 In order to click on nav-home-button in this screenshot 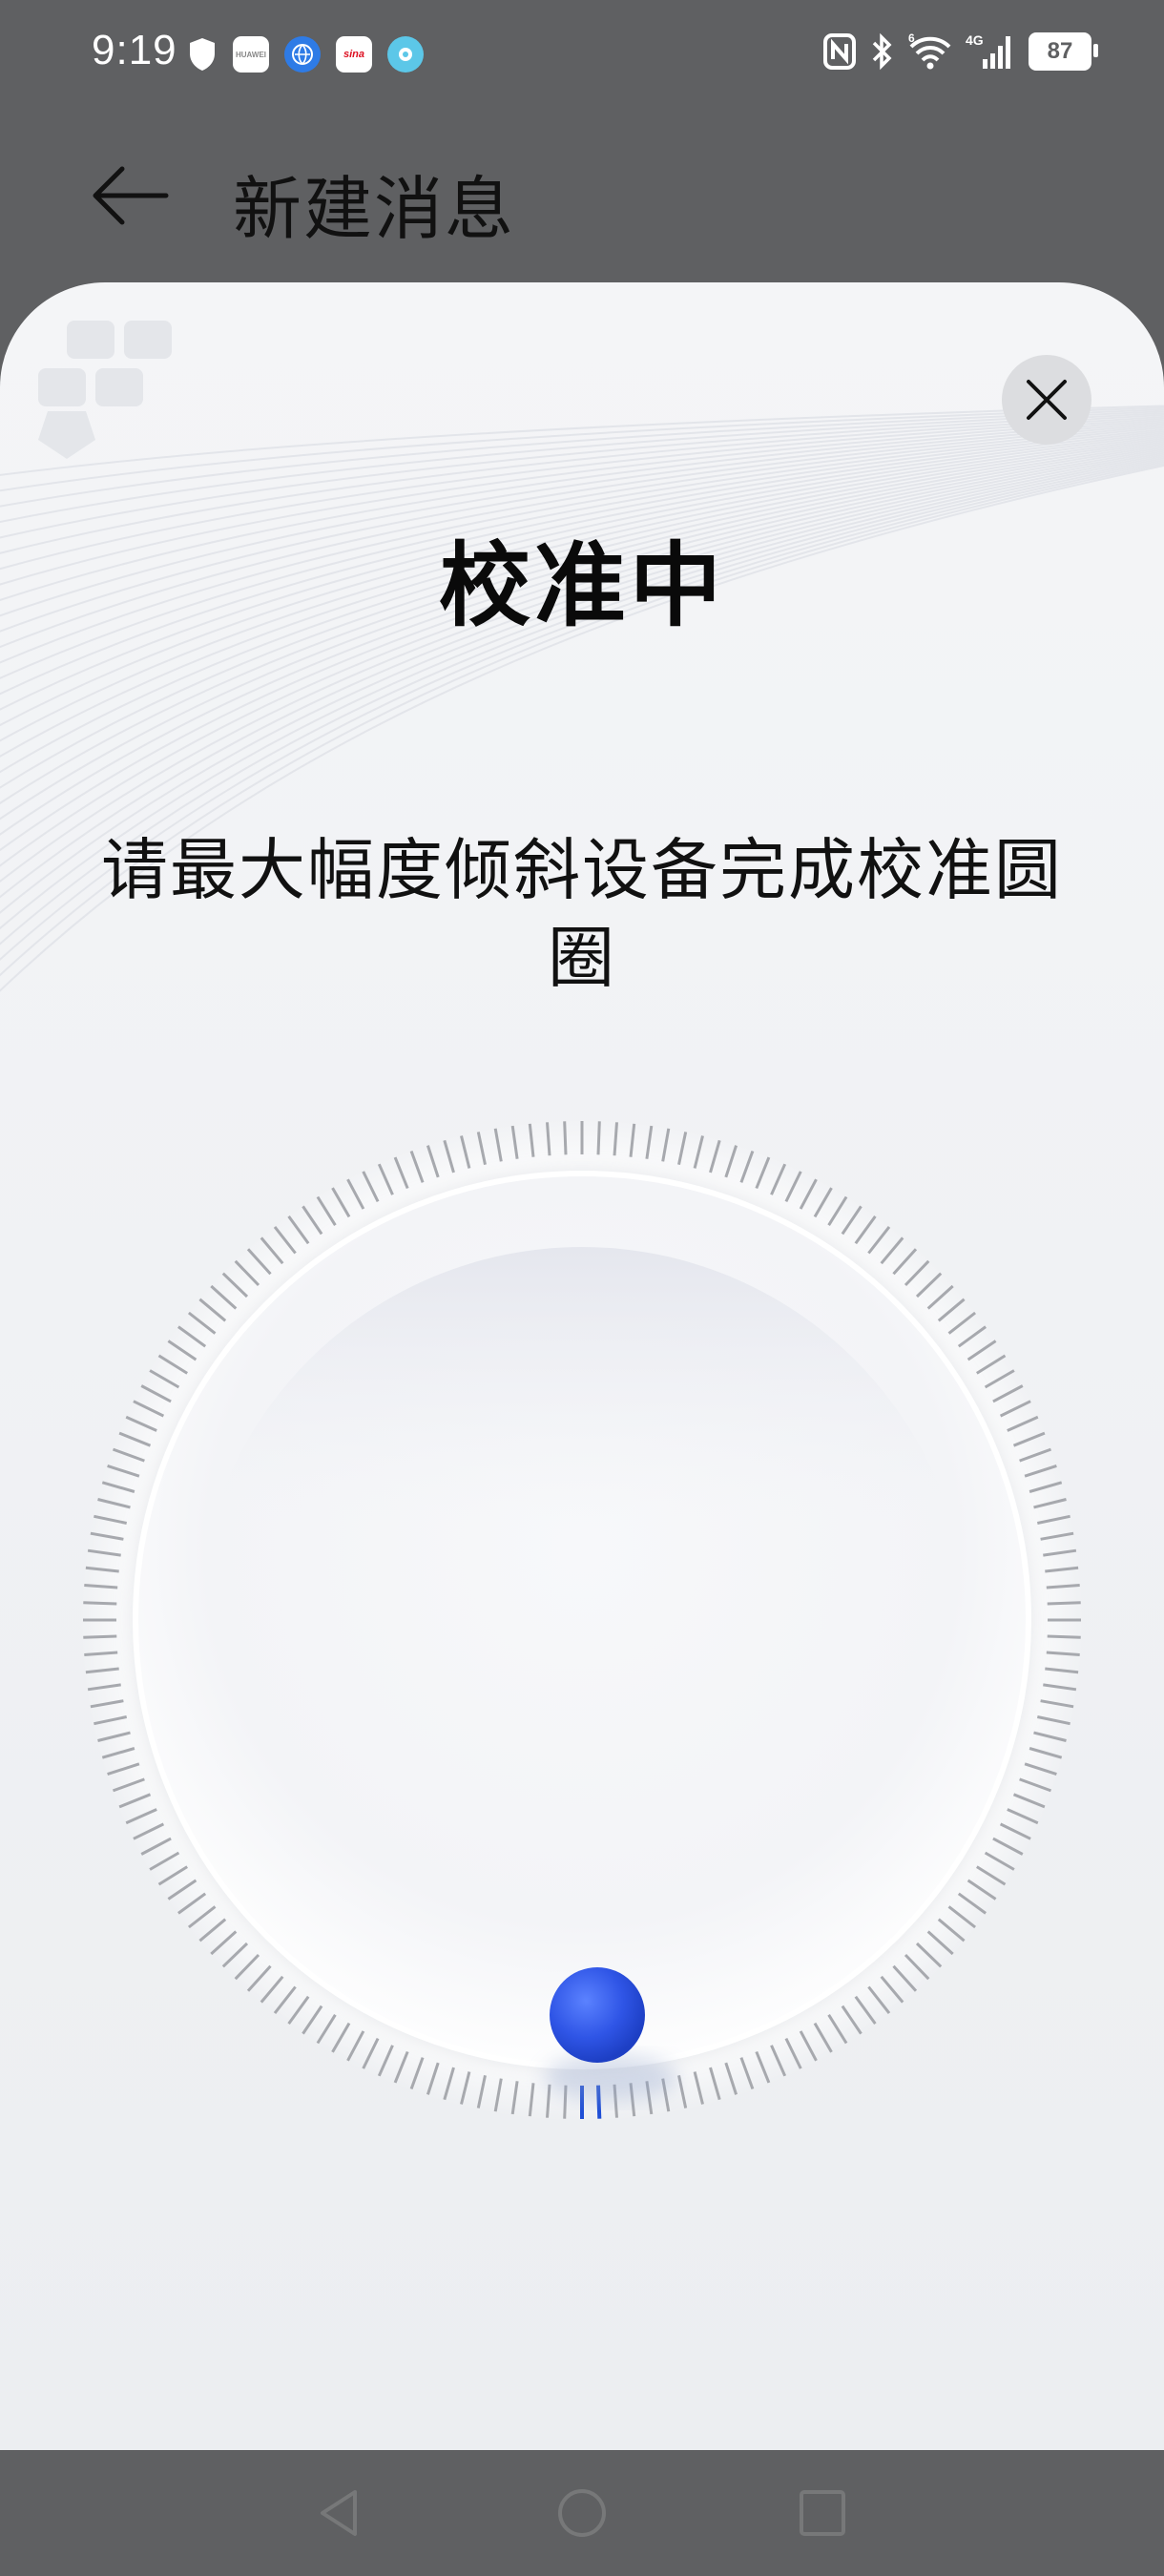, I will do `click(582, 2513)`.